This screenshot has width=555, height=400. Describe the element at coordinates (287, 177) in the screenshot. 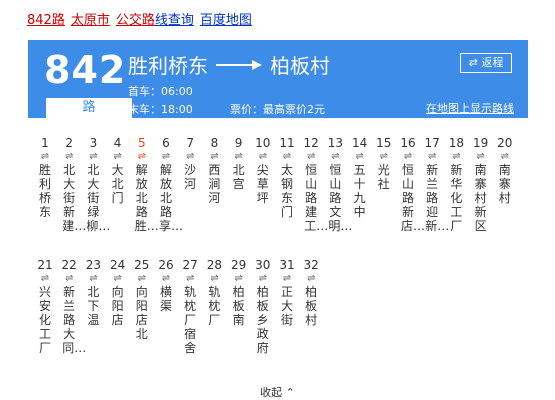

I see `stop-item: 11 ⇌ 太钢东门` at that location.